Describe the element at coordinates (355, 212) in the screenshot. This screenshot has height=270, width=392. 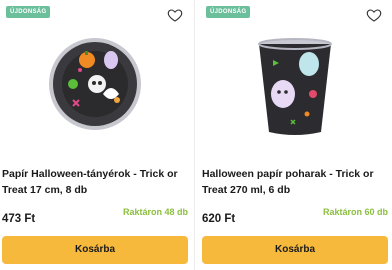
I see `stock-status: Raktáron 60 db` at that location.